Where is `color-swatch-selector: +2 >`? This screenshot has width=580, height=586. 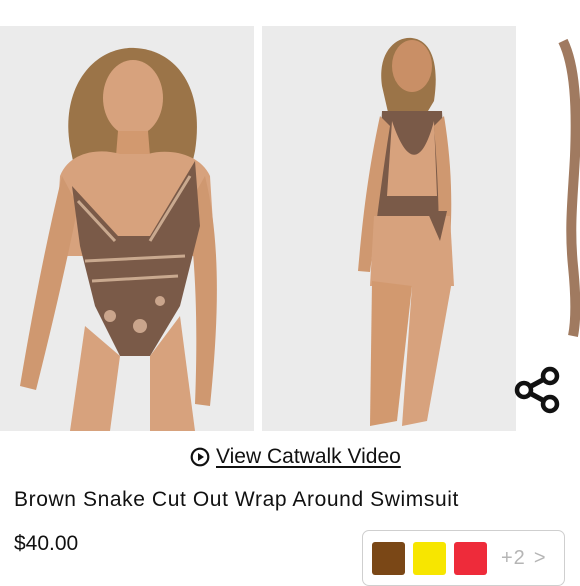 color-swatch-selector: +2 > is located at coordinates (463, 558).